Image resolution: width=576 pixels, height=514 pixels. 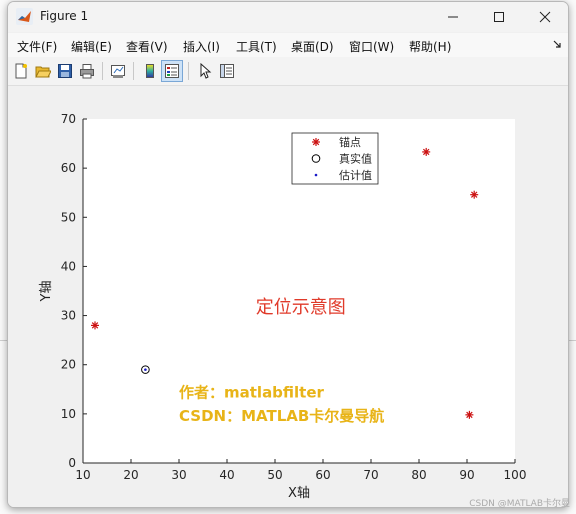 I want to click on menu-desktop: 桌面(D), so click(x=312, y=46).